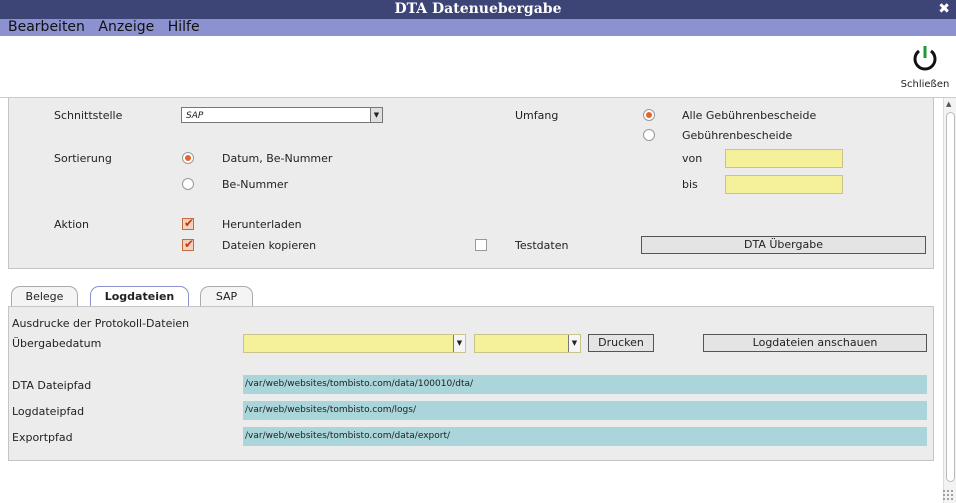  What do you see at coordinates (478, 27) in the screenshot?
I see `menu-bar: Bearbeiten Anzeige Hilfe` at bounding box center [478, 27].